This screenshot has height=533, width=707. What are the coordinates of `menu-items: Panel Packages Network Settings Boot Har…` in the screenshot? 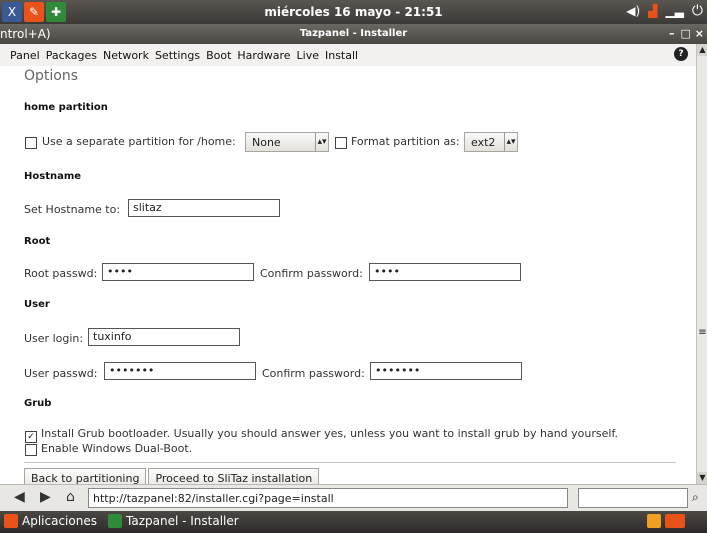 It's located at (184, 55).